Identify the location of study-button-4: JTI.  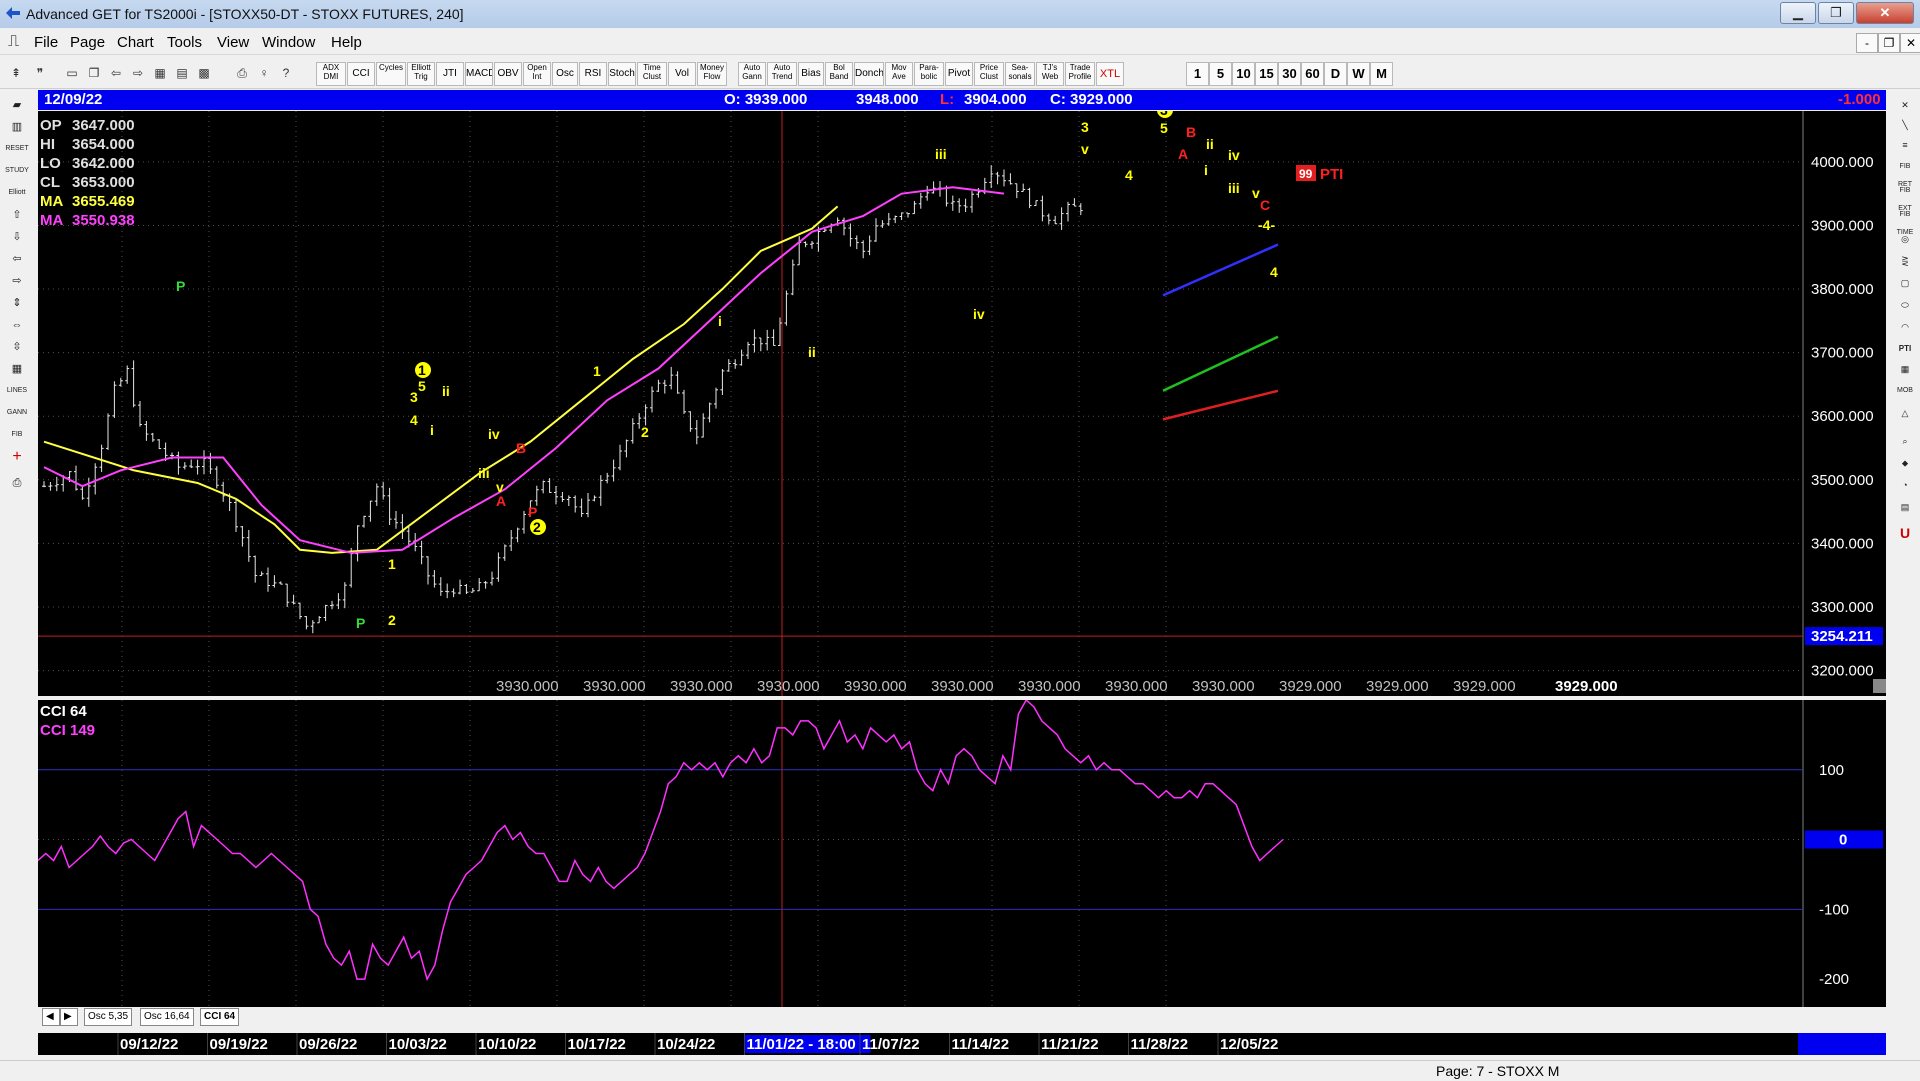
(450, 74).